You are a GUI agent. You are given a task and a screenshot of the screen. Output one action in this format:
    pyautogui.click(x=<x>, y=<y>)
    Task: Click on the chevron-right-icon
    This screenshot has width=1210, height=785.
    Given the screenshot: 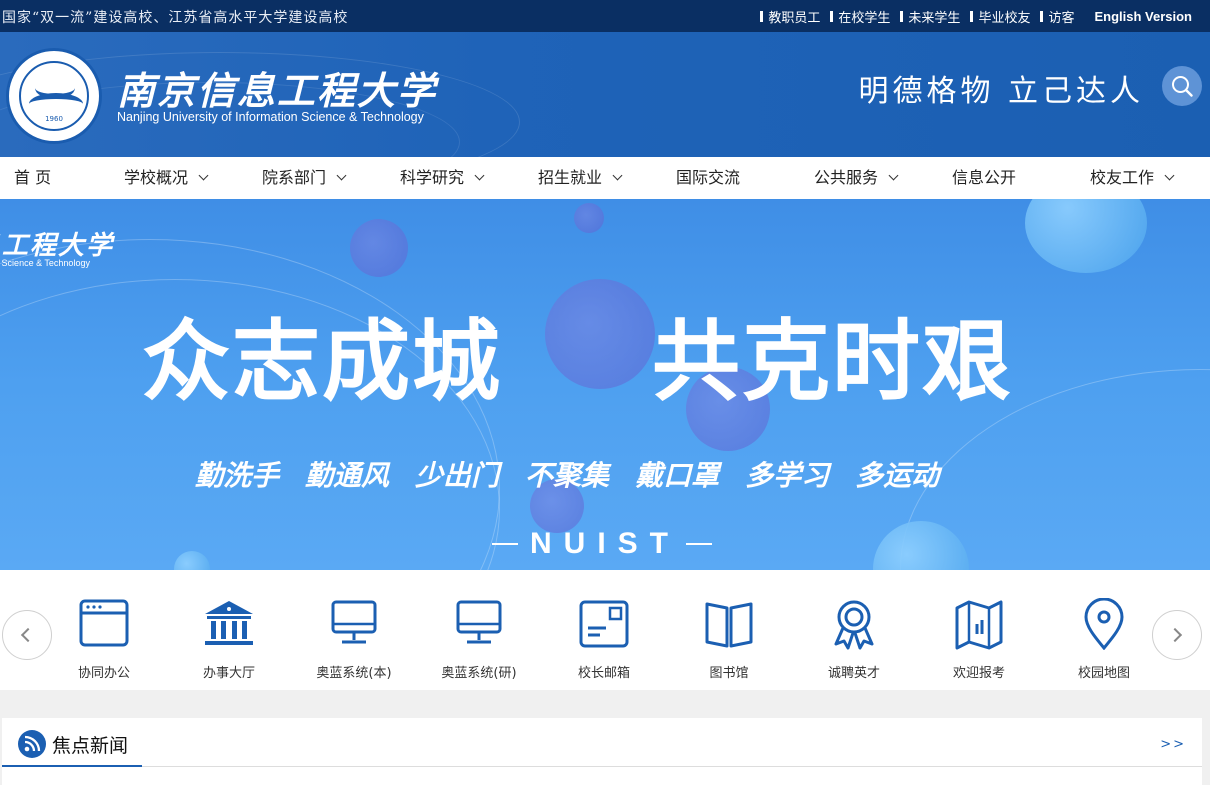 What is the action you would take?
    pyautogui.click(x=1175, y=635)
    